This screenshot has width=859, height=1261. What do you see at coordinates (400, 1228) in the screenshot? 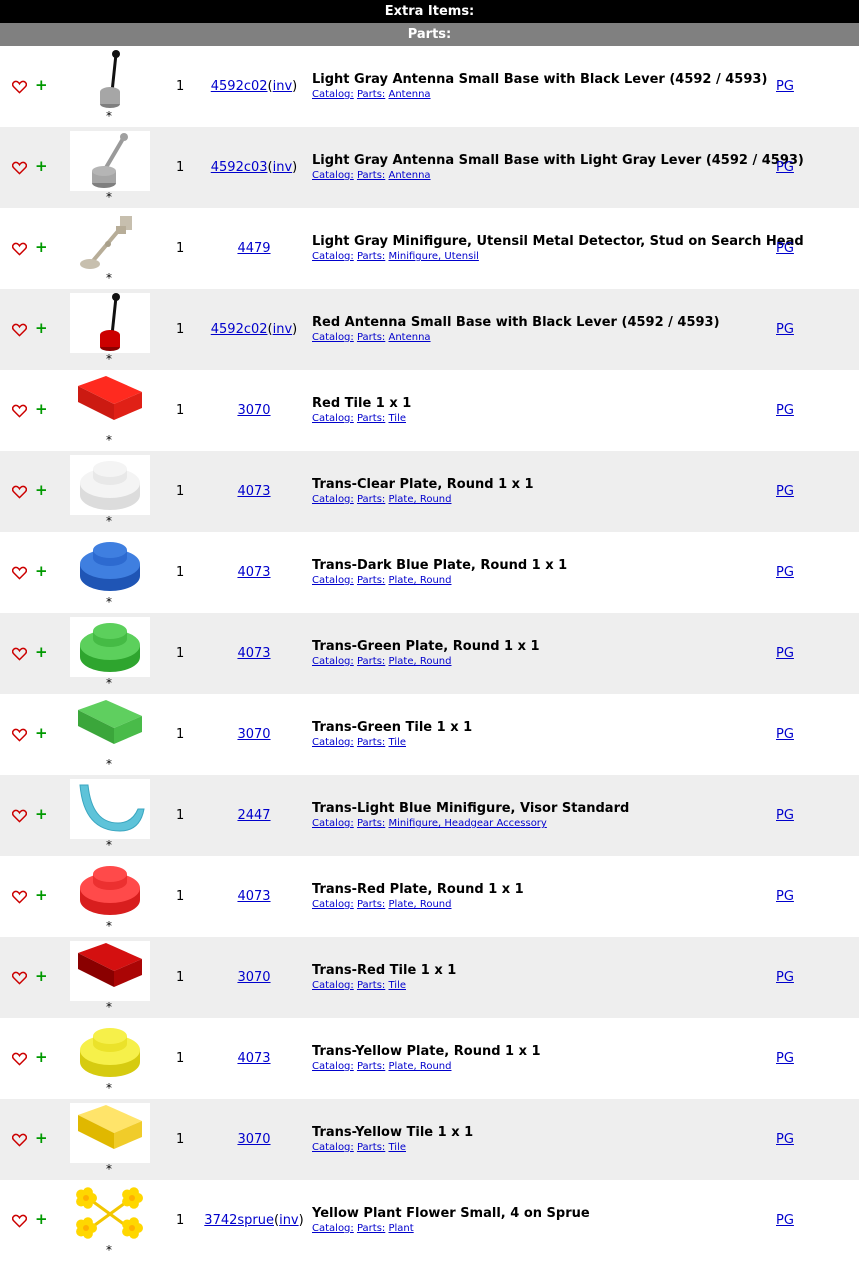
I see `category-link: Plant` at bounding box center [400, 1228].